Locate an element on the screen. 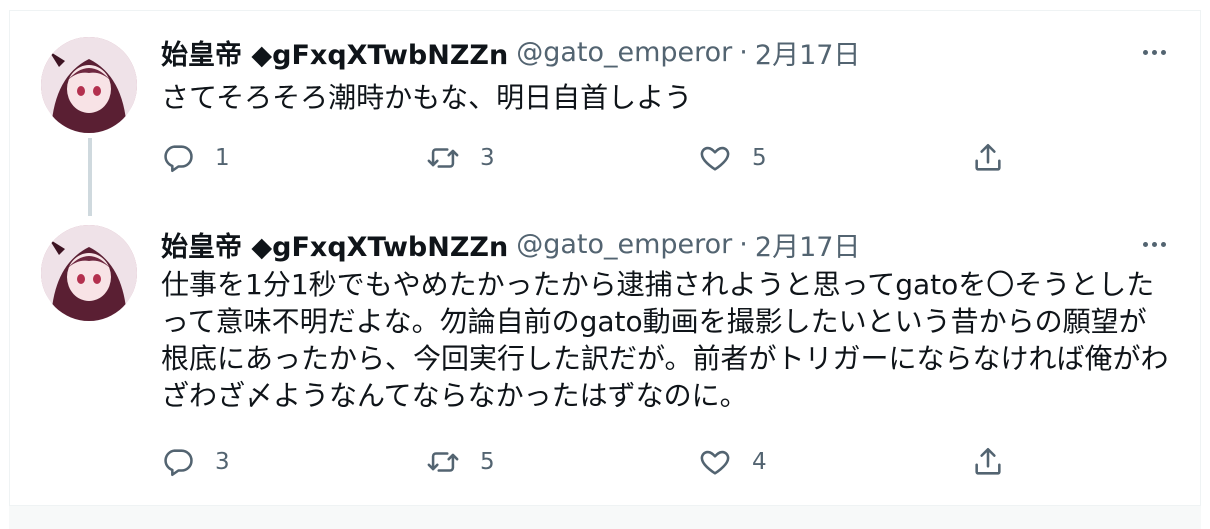 This screenshot has height=529, width=1210. reply-count: 3 is located at coordinates (222, 462).